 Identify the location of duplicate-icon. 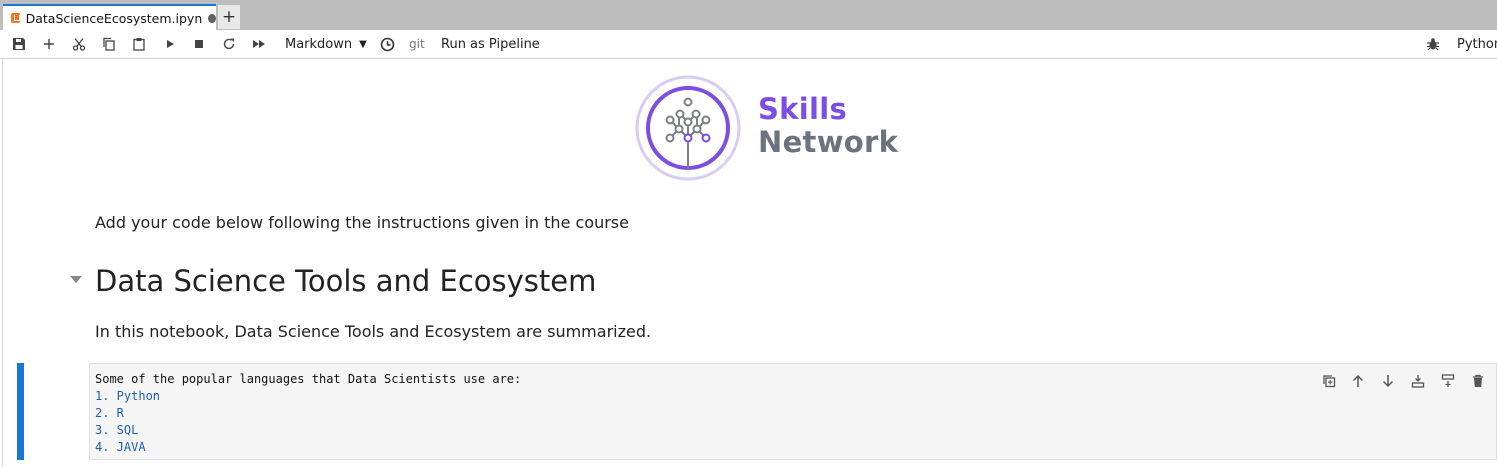
(1329, 381).